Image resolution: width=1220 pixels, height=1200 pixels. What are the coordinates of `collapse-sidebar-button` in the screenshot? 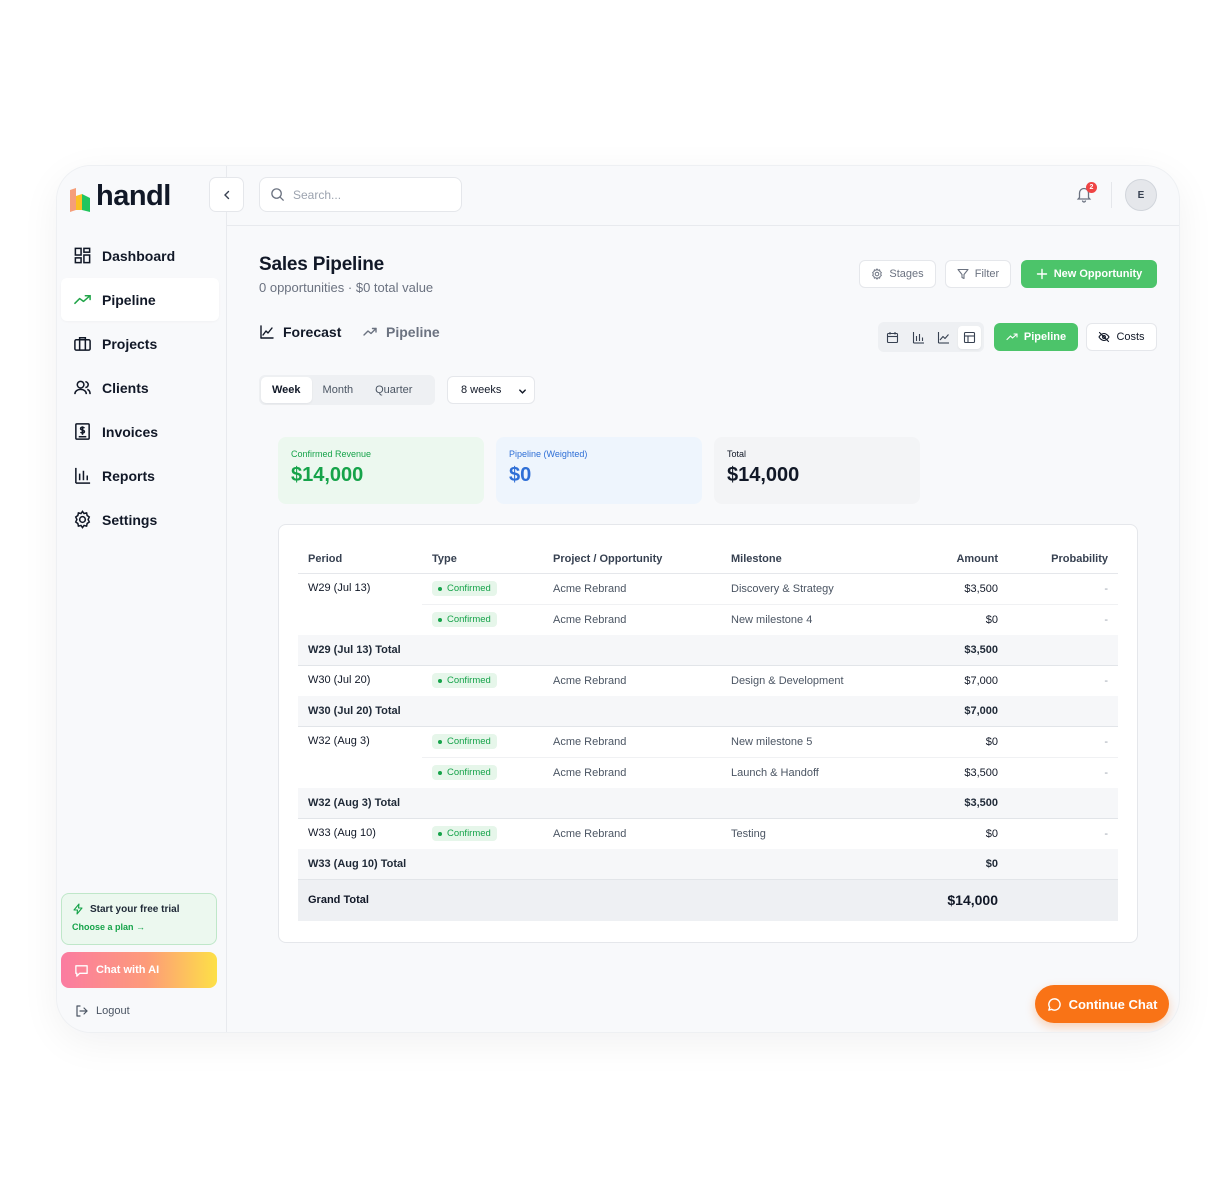 It's located at (226, 194).